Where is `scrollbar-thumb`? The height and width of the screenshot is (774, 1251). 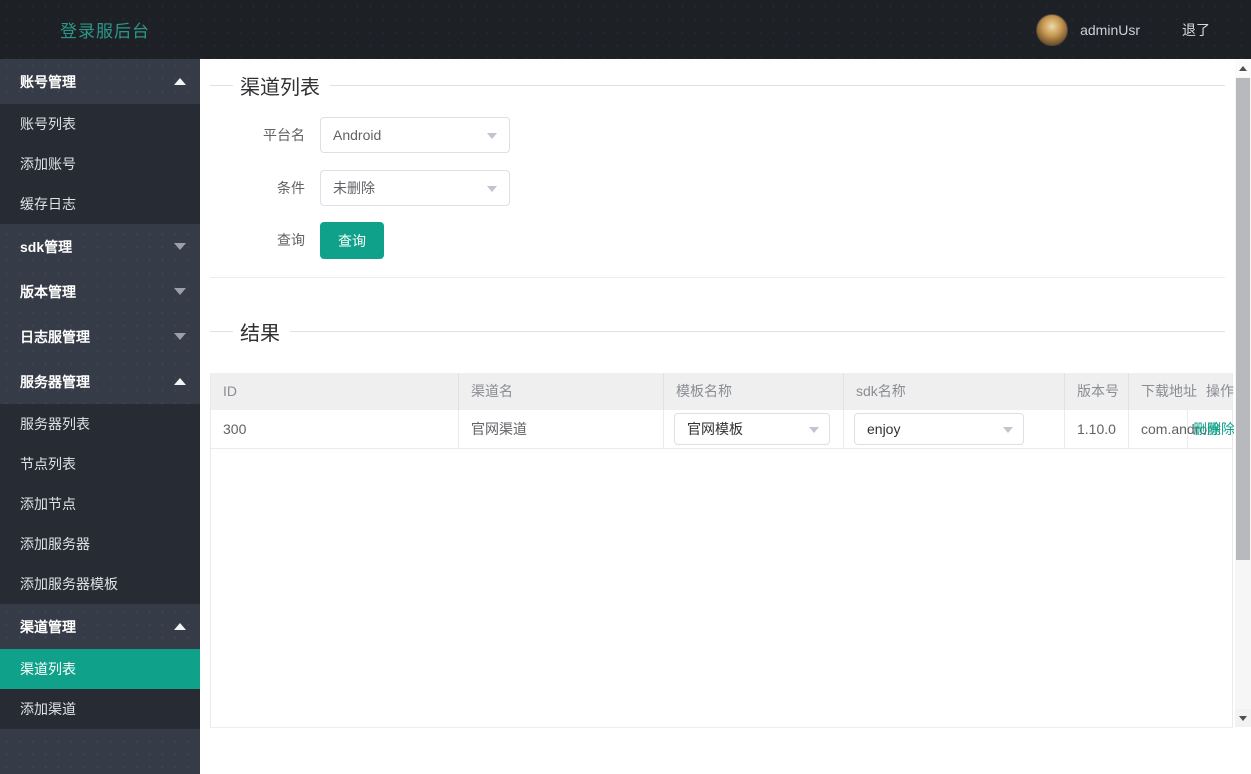 scrollbar-thumb is located at coordinates (1243, 319).